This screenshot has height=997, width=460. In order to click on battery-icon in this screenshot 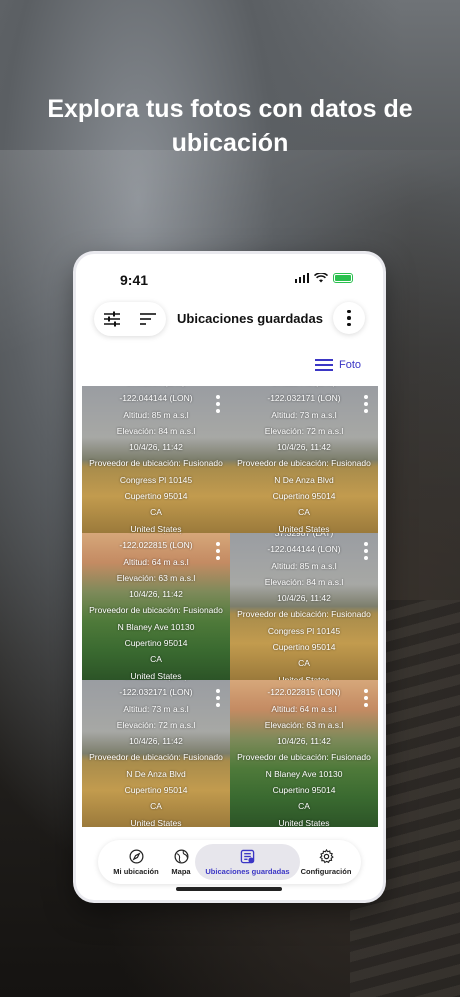, I will do `click(343, 278)`.